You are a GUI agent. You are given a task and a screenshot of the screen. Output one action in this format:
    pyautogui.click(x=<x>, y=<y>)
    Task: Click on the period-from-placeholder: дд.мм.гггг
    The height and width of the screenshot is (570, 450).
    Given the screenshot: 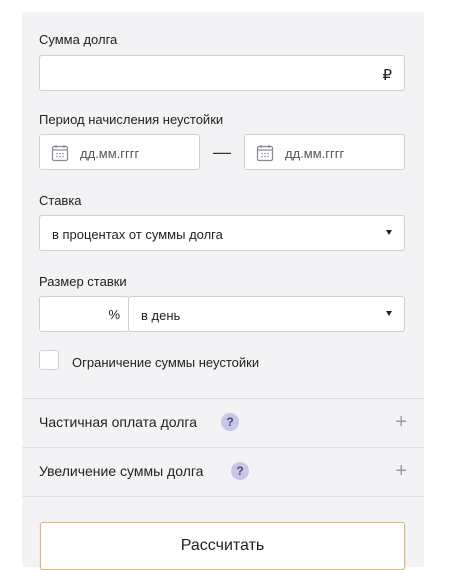 What is the action you would take?
    pyautogui.click(x=110, y=153)
    